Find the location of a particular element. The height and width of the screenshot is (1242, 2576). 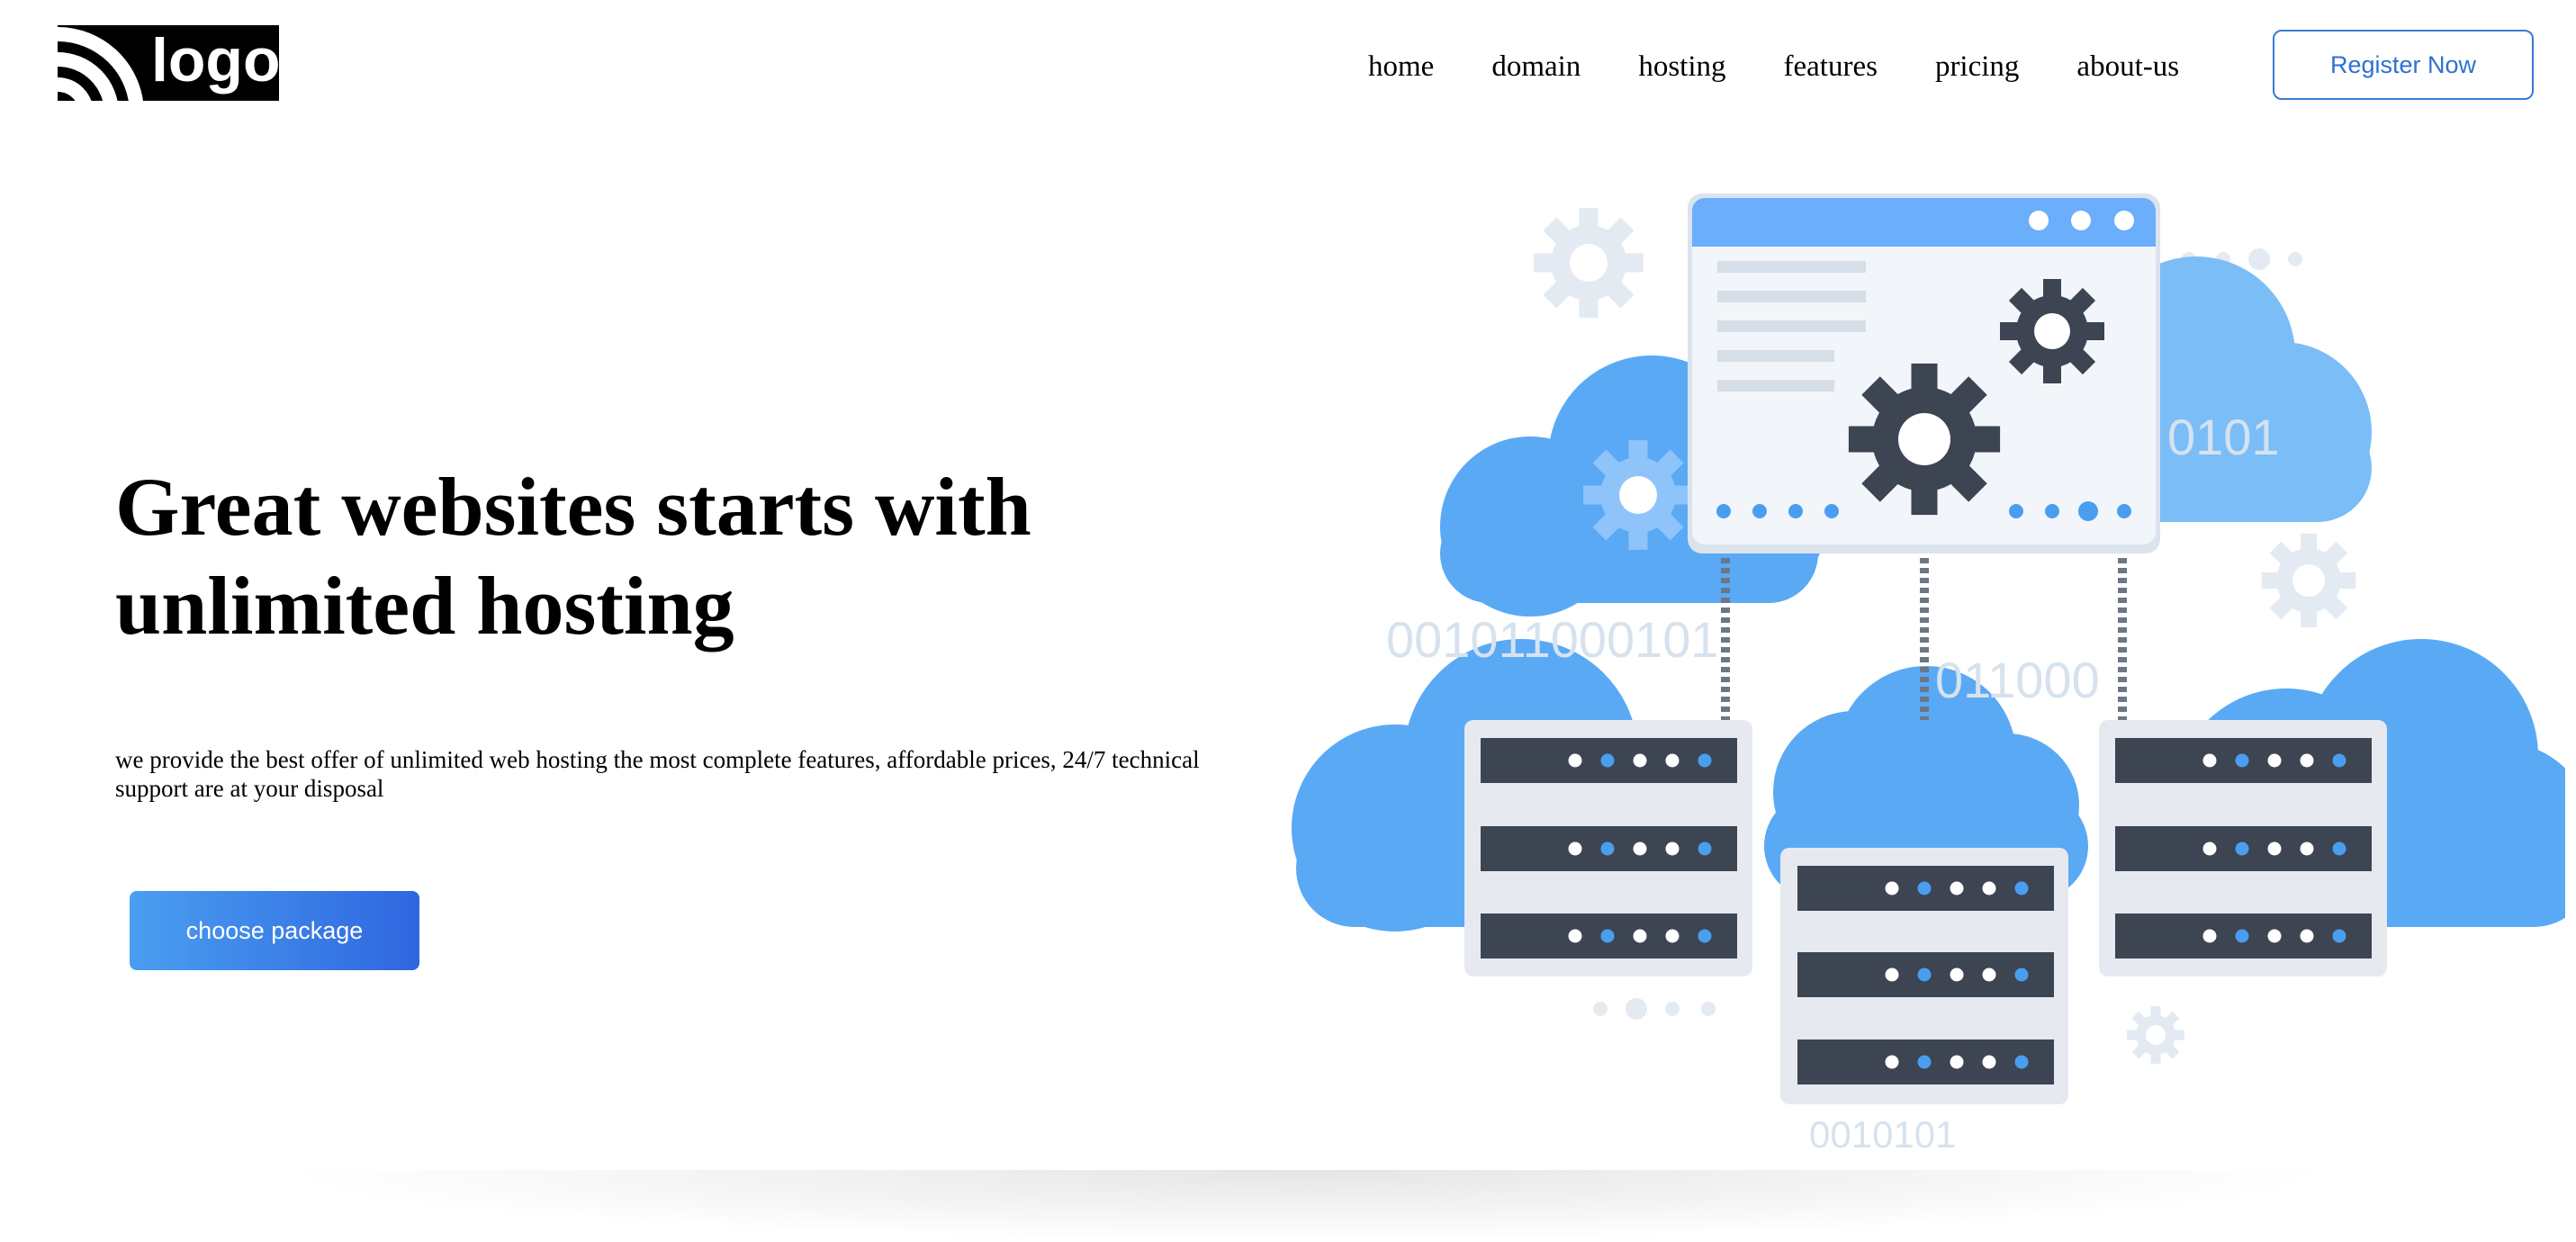

binary-text: 0101 is located at coordinates (2223, 437).